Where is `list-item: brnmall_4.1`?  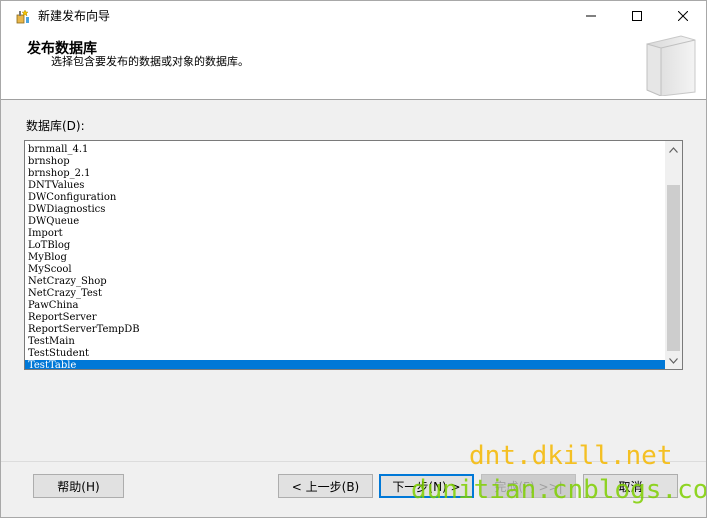 list-item: brnmall_4.1 is located at coordinates (346, 150).